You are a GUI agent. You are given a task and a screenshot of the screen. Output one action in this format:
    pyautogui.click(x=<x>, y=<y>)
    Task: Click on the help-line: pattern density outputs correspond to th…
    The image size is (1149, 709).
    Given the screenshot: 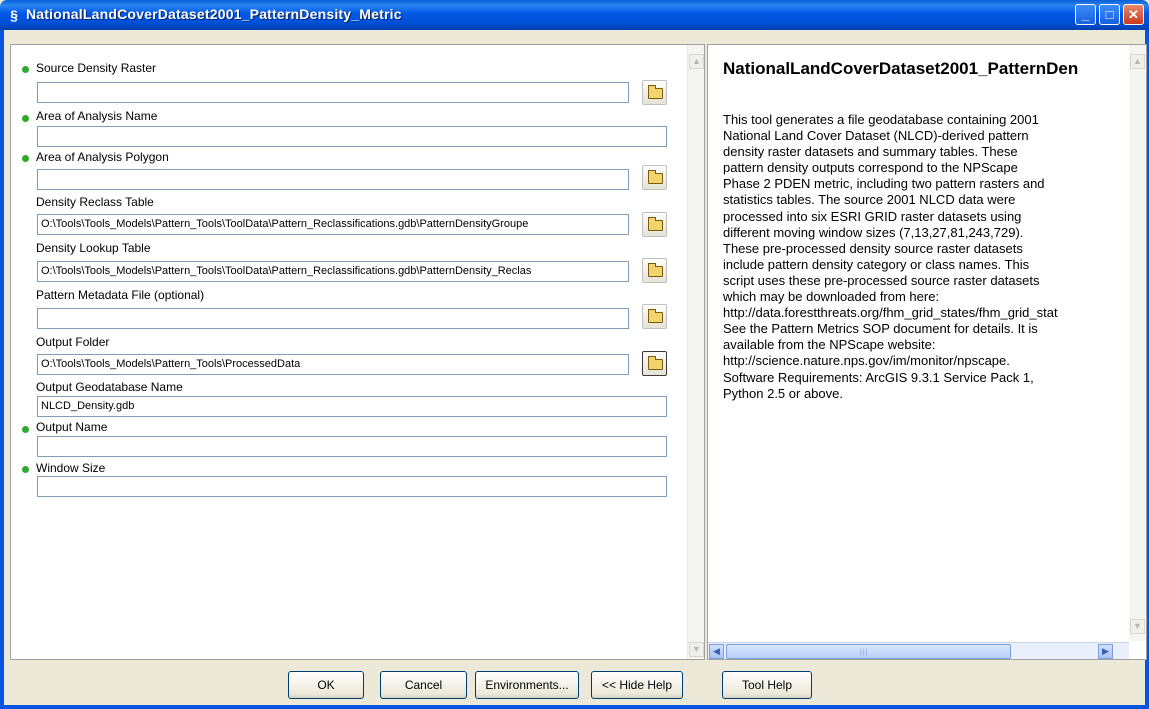 What is the action you would take?
    pyautogui.click(x=870, y=168)
    